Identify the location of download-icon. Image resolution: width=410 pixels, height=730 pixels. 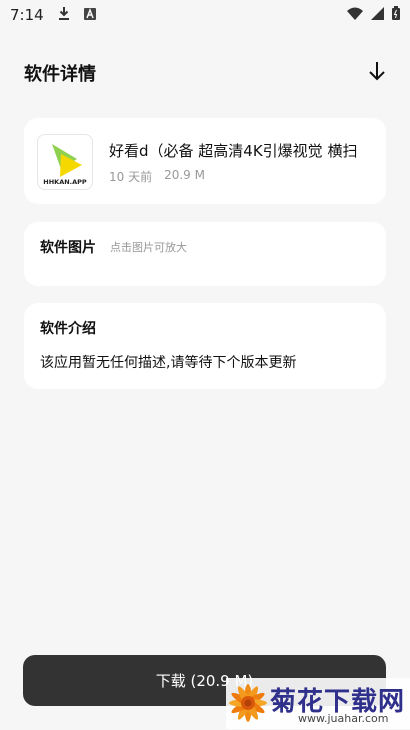
(64, 15).